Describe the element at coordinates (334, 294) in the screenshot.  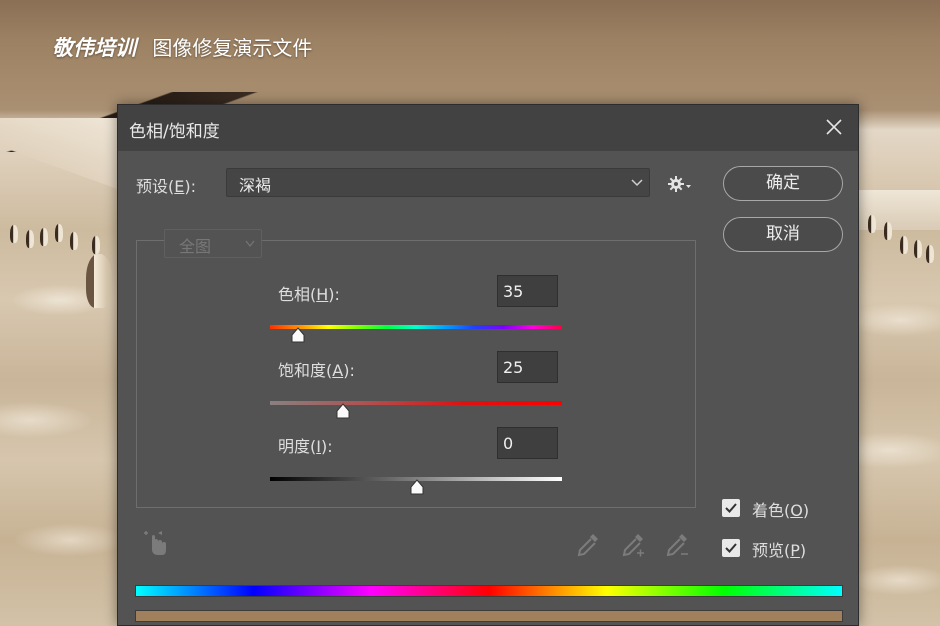
I see `hue-label-suffix: ):` at that location.